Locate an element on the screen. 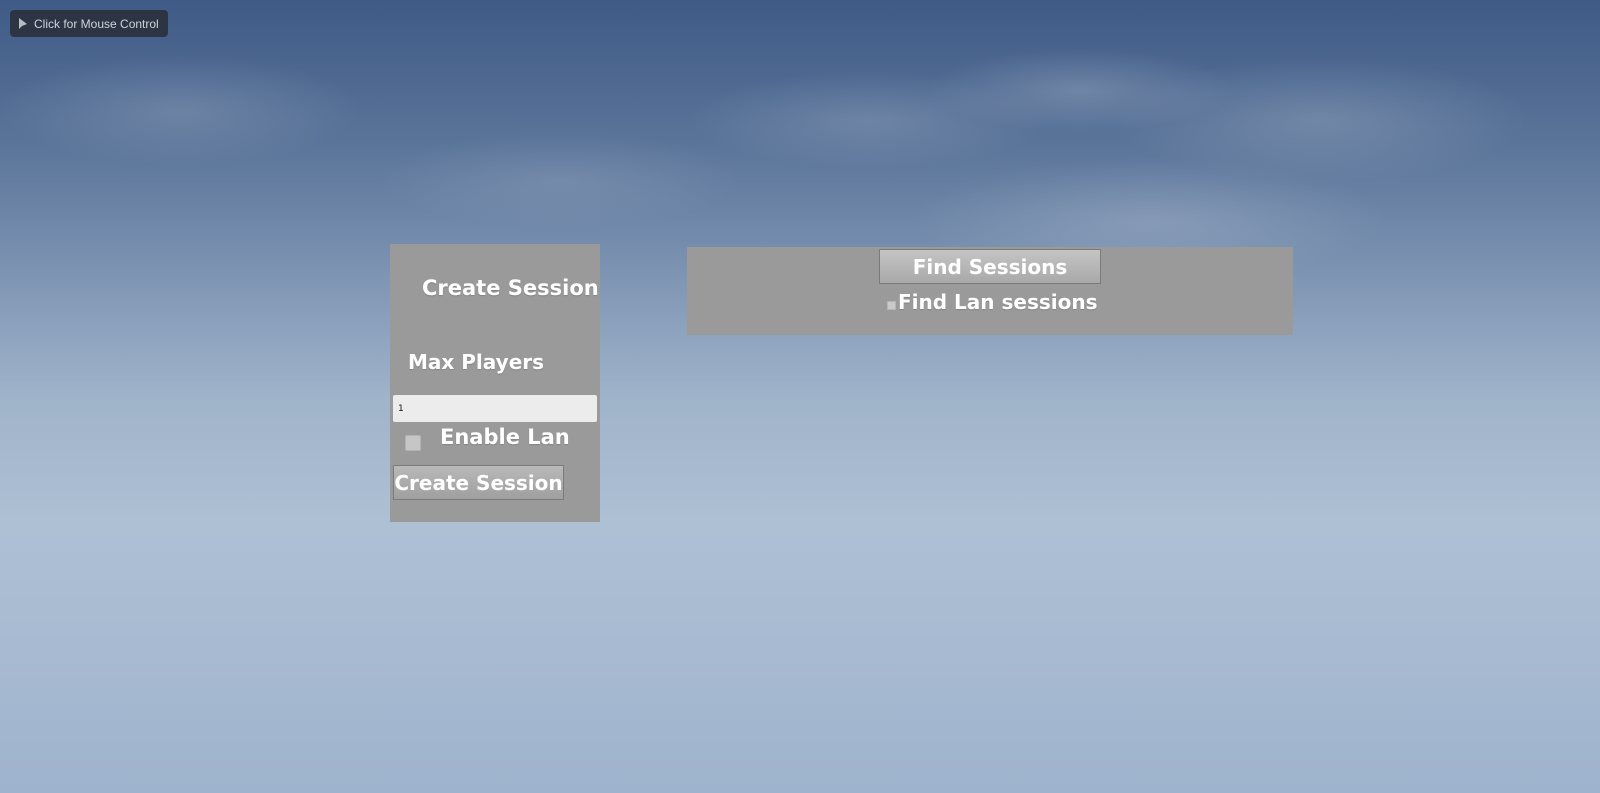 Image resolution: width=1600 pixels, height=793 pixels. enable-lan-label: Enable Lan is located at coordinates (505, 437).